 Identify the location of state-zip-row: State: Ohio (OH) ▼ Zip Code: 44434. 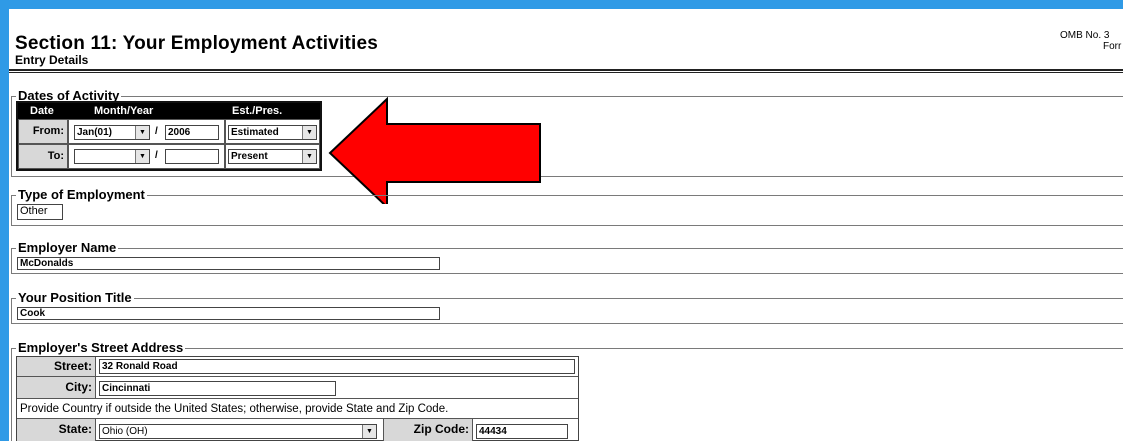
(297, 430).